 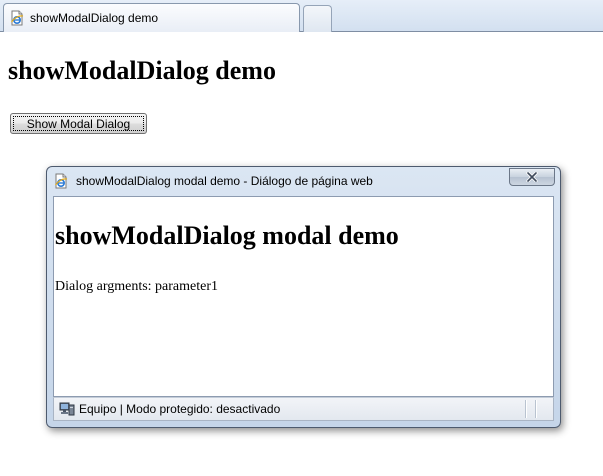 What do you see at coordinates (227, 235) in the screenshot?
I see `dialog-heading: showModalDialog modal demo` at bounding box center [227, 235].